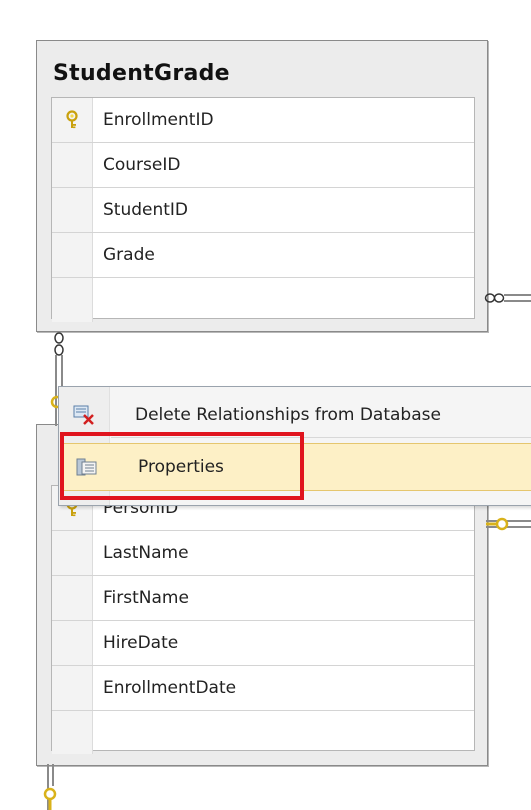  Describe the element at coordinates (263, 643) in the screenshot. I see `column-row-hiredate: HireDate` at that location.